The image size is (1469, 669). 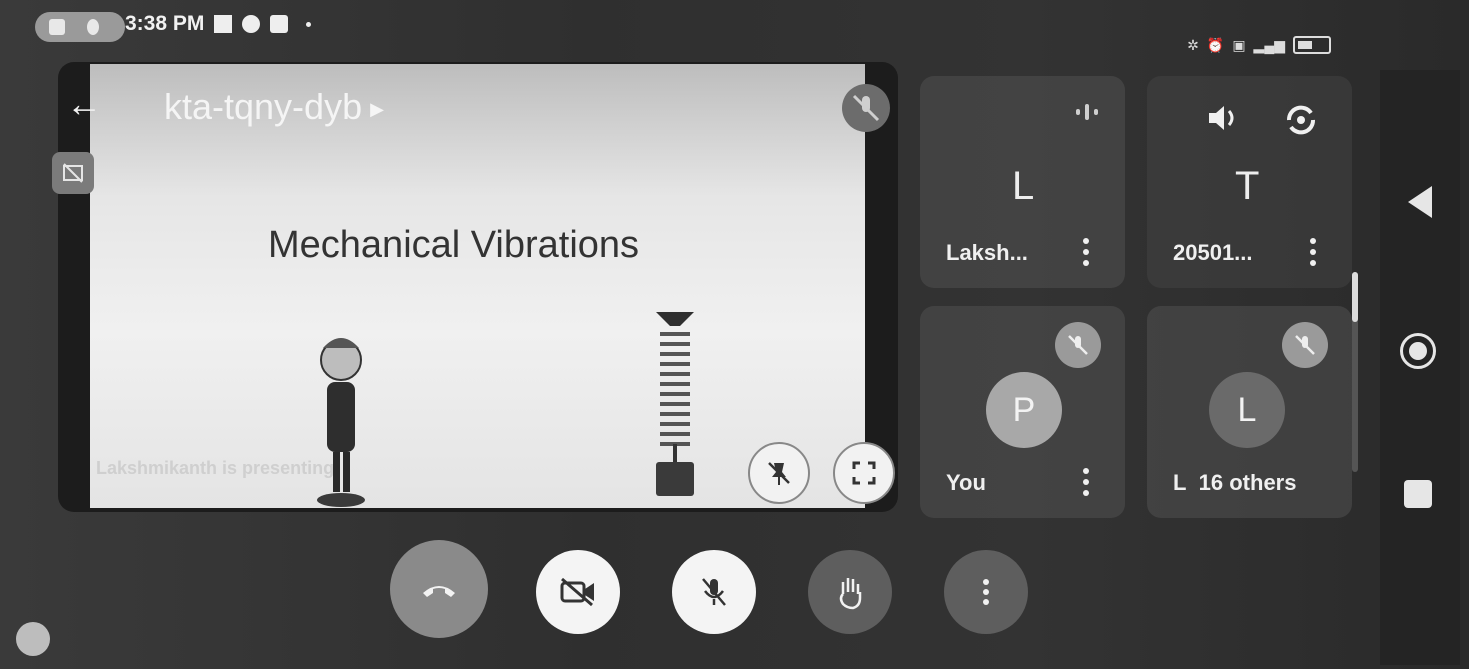 I want to click on unpin-icon, so click(x=779, y=473).